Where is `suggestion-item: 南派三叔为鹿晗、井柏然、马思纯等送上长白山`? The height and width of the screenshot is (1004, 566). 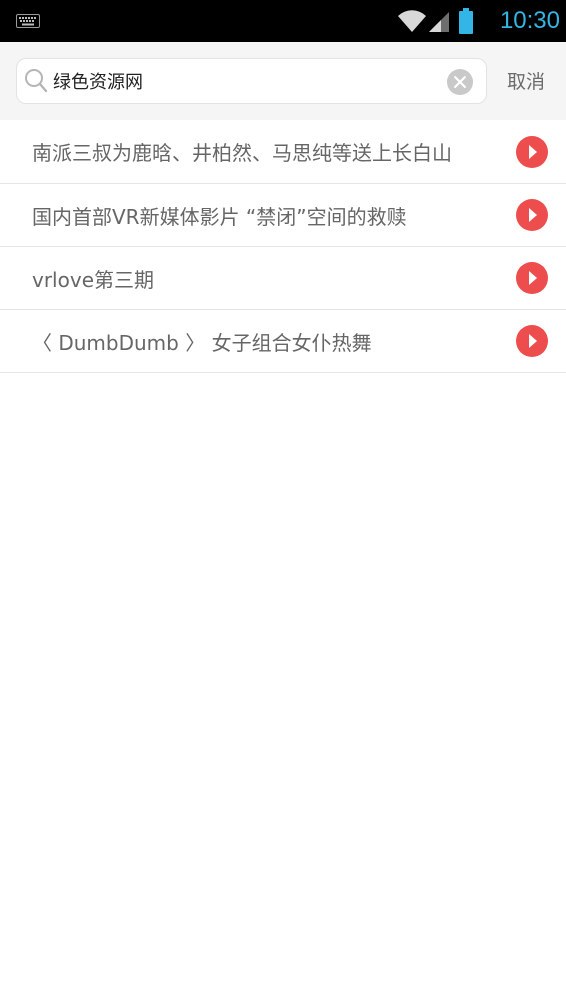 suggestion-item: 南派三叔为鹿晗、井柏然、马思纯等送上长白山 is located at coordinates (283, 152).